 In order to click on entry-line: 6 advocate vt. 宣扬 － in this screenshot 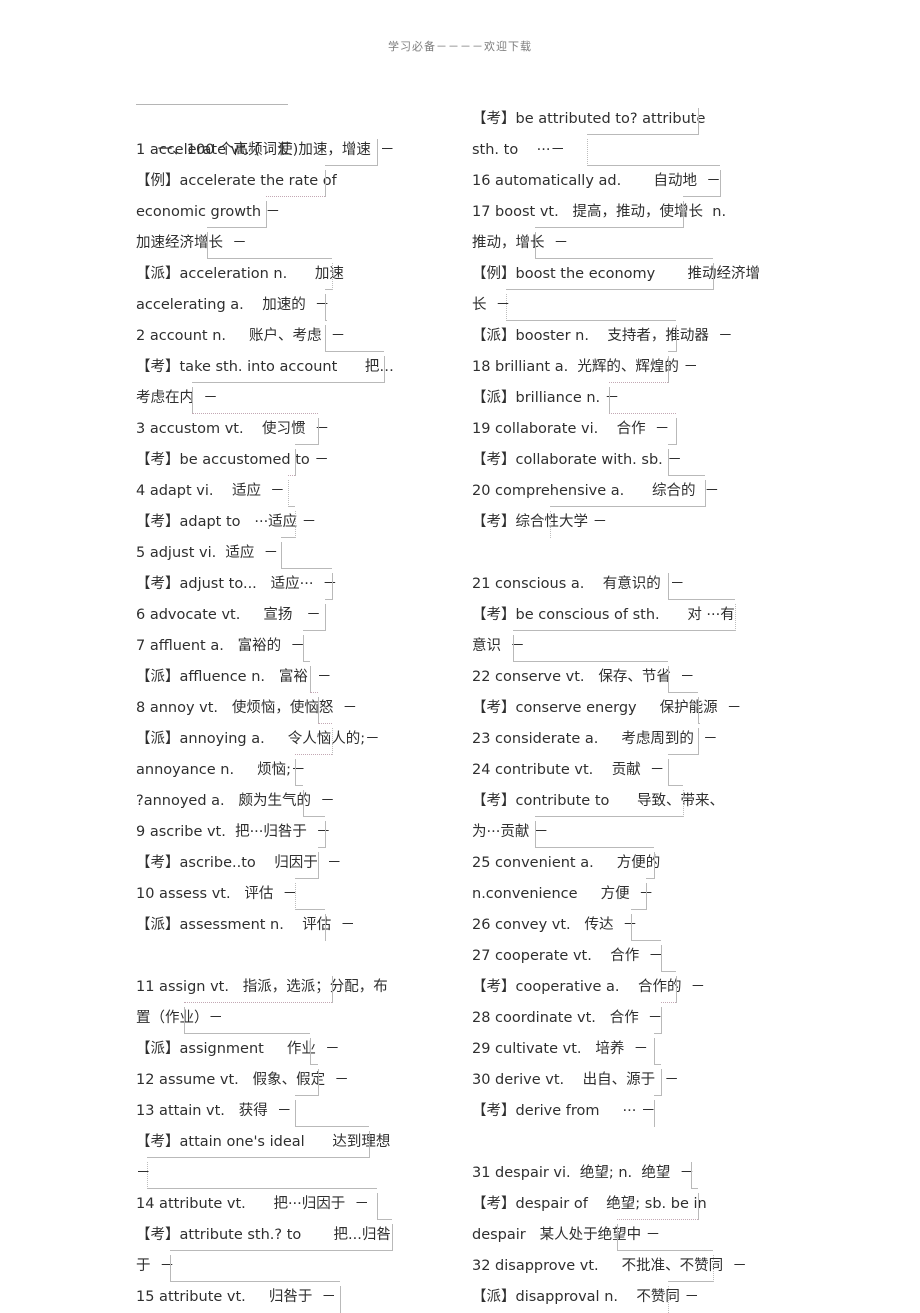, I will do `click(270, 615)`.